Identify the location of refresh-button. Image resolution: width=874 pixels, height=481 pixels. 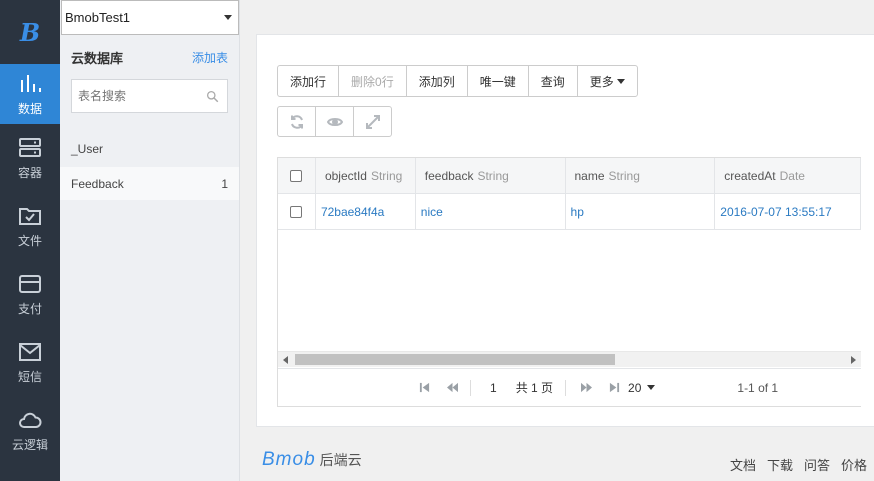
(296, 121).